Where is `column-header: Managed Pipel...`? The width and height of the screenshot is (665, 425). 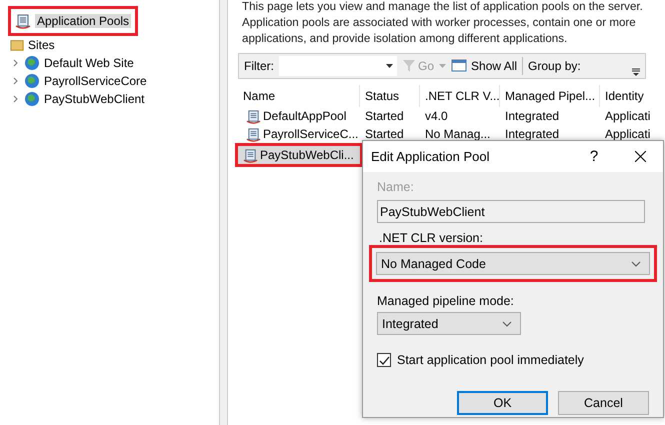
column-header: Managed Pipel... is located at coordinates (550, 96).